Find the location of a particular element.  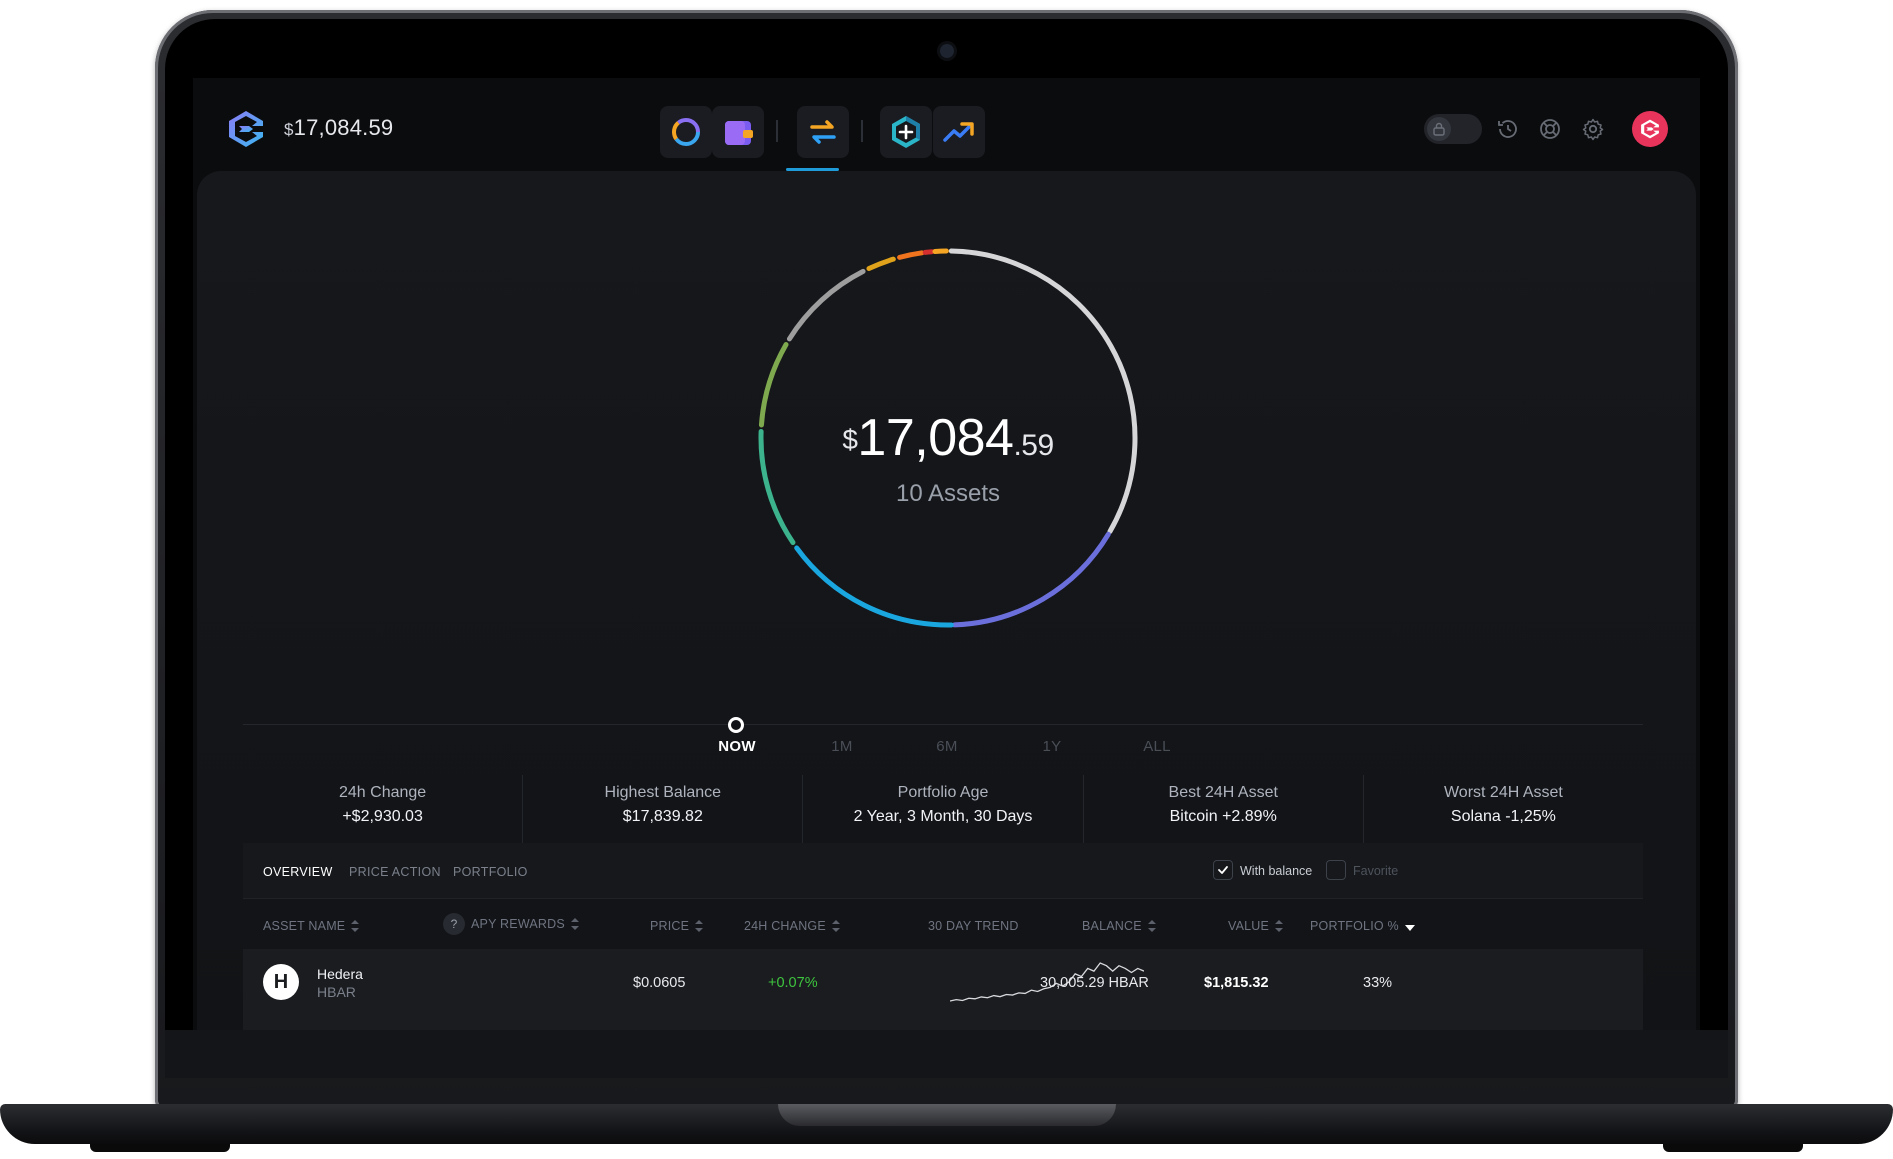

with-balance-checkbox is located at coordinates (1223, 870).